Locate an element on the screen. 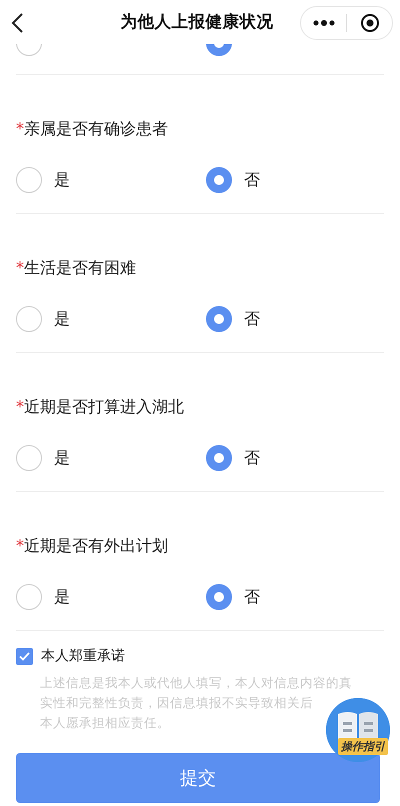 The width and height of the screenshot is (400, 806). question-label: 近期是否打算进入湖北 is located at coordinates (104, 406).